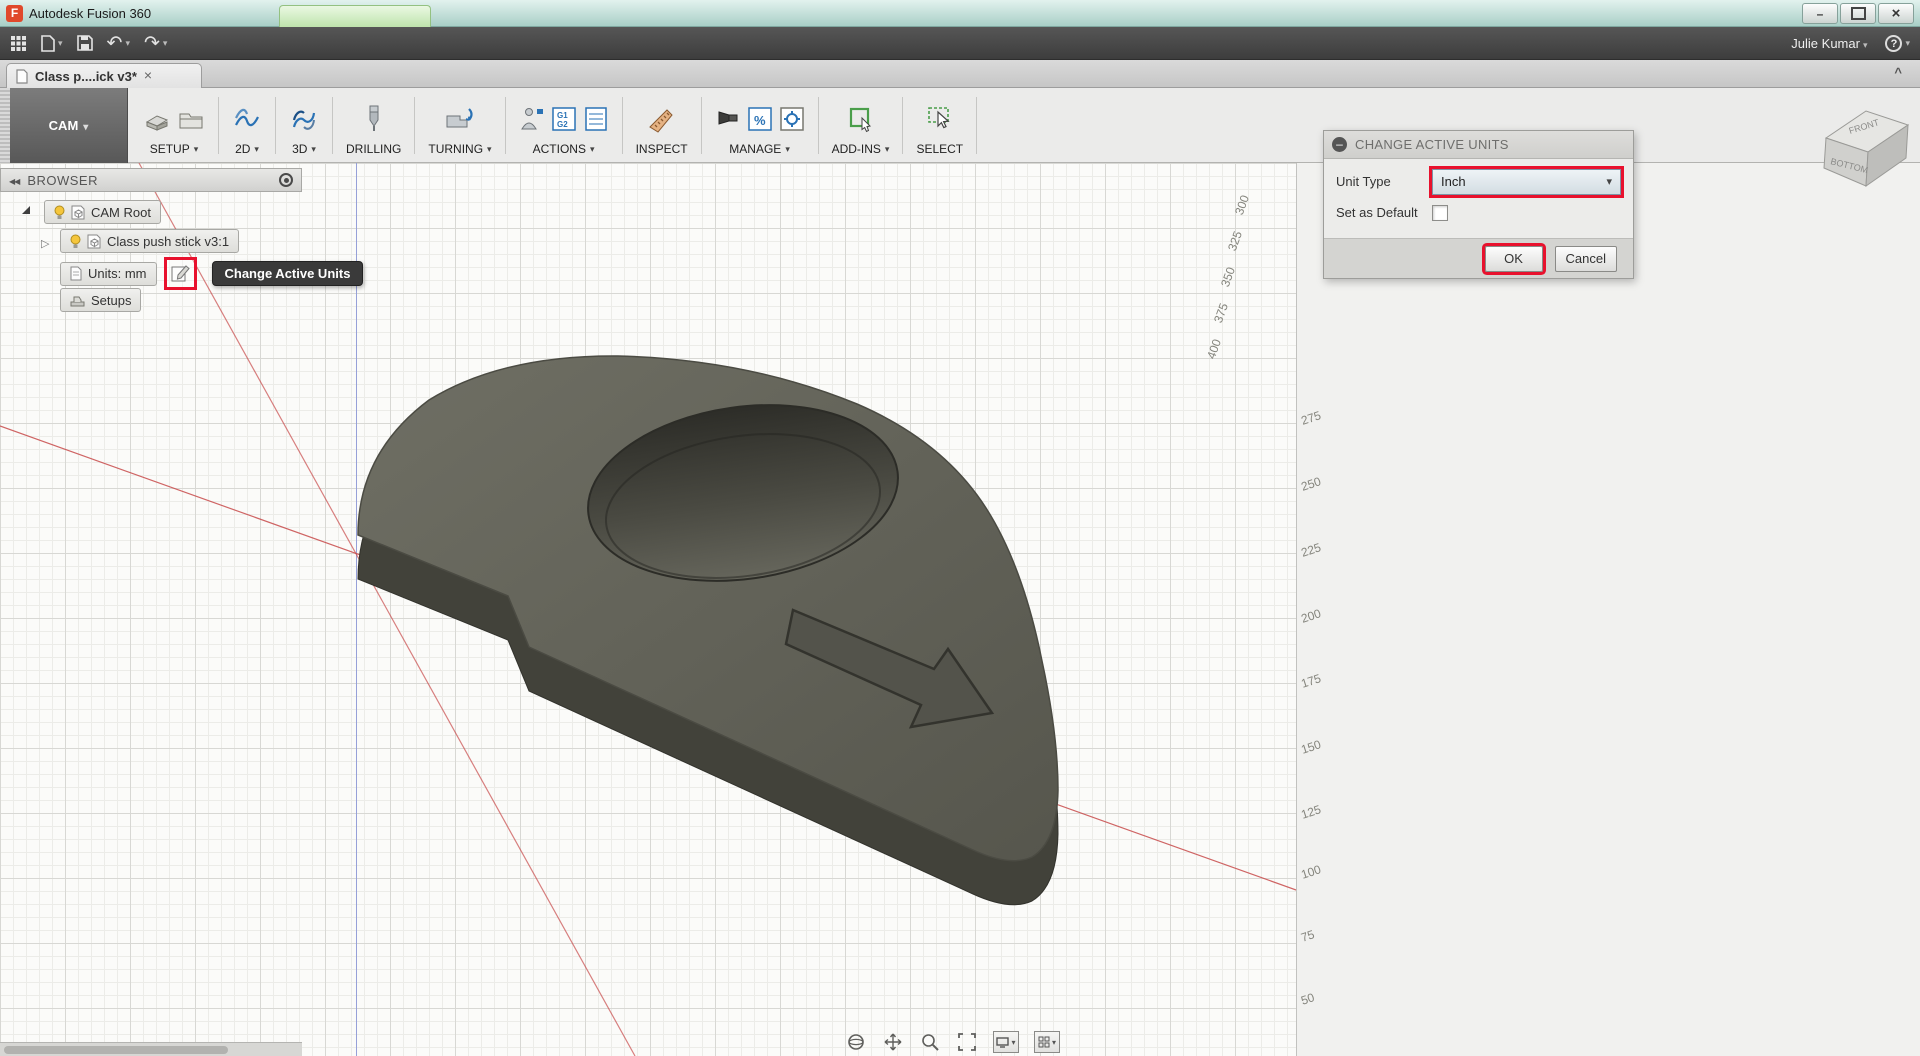 This screenshot has height=1056, width=1920. I want to click on save-button, so click(84, 43).